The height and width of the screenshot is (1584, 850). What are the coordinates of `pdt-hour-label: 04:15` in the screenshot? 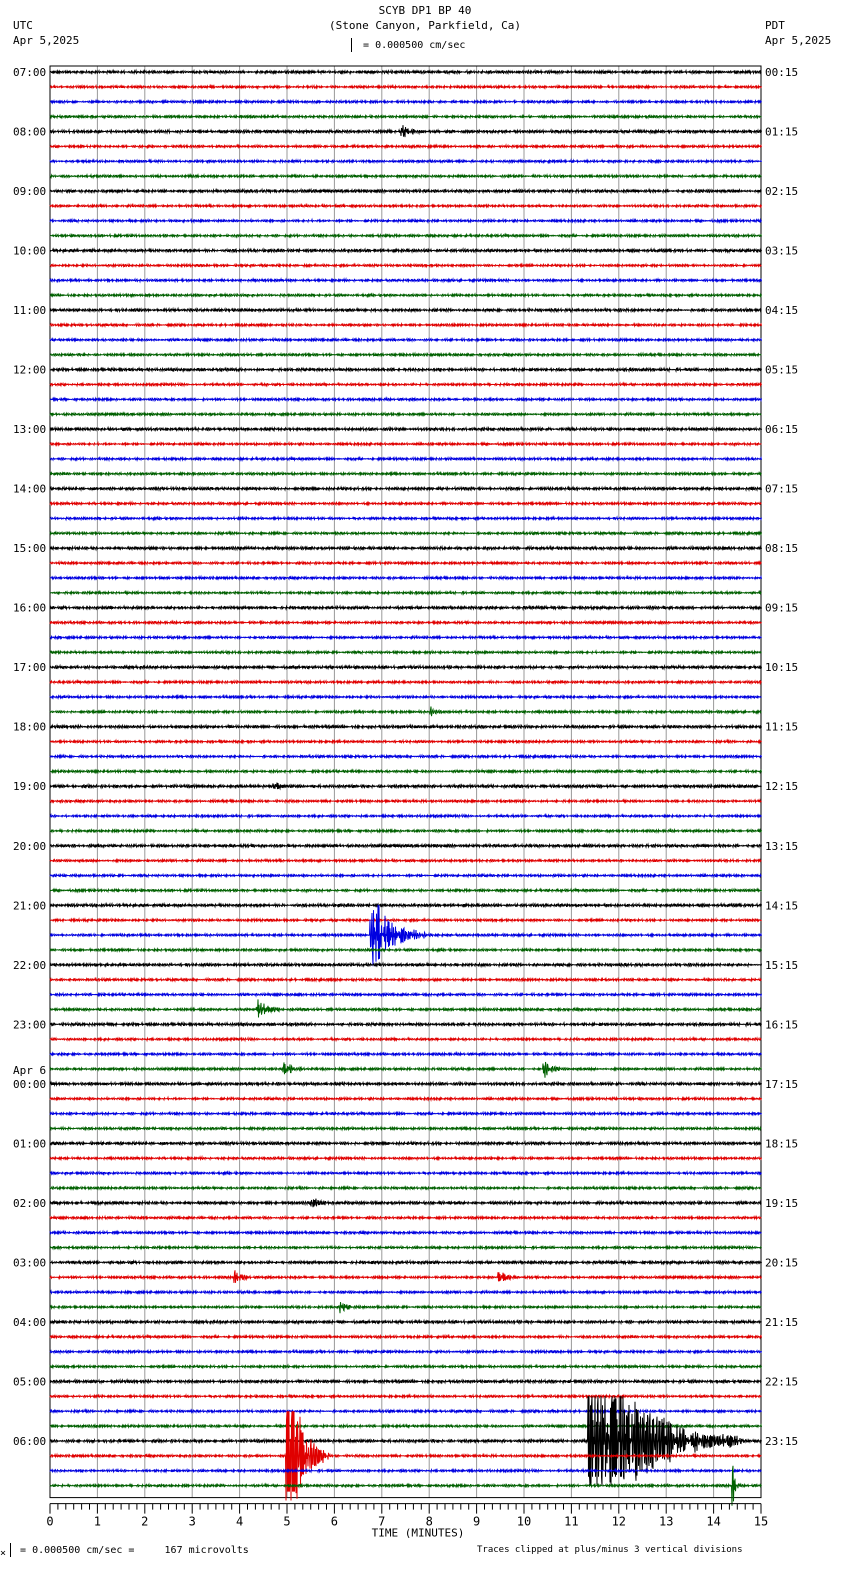 It's located at (781, 310).